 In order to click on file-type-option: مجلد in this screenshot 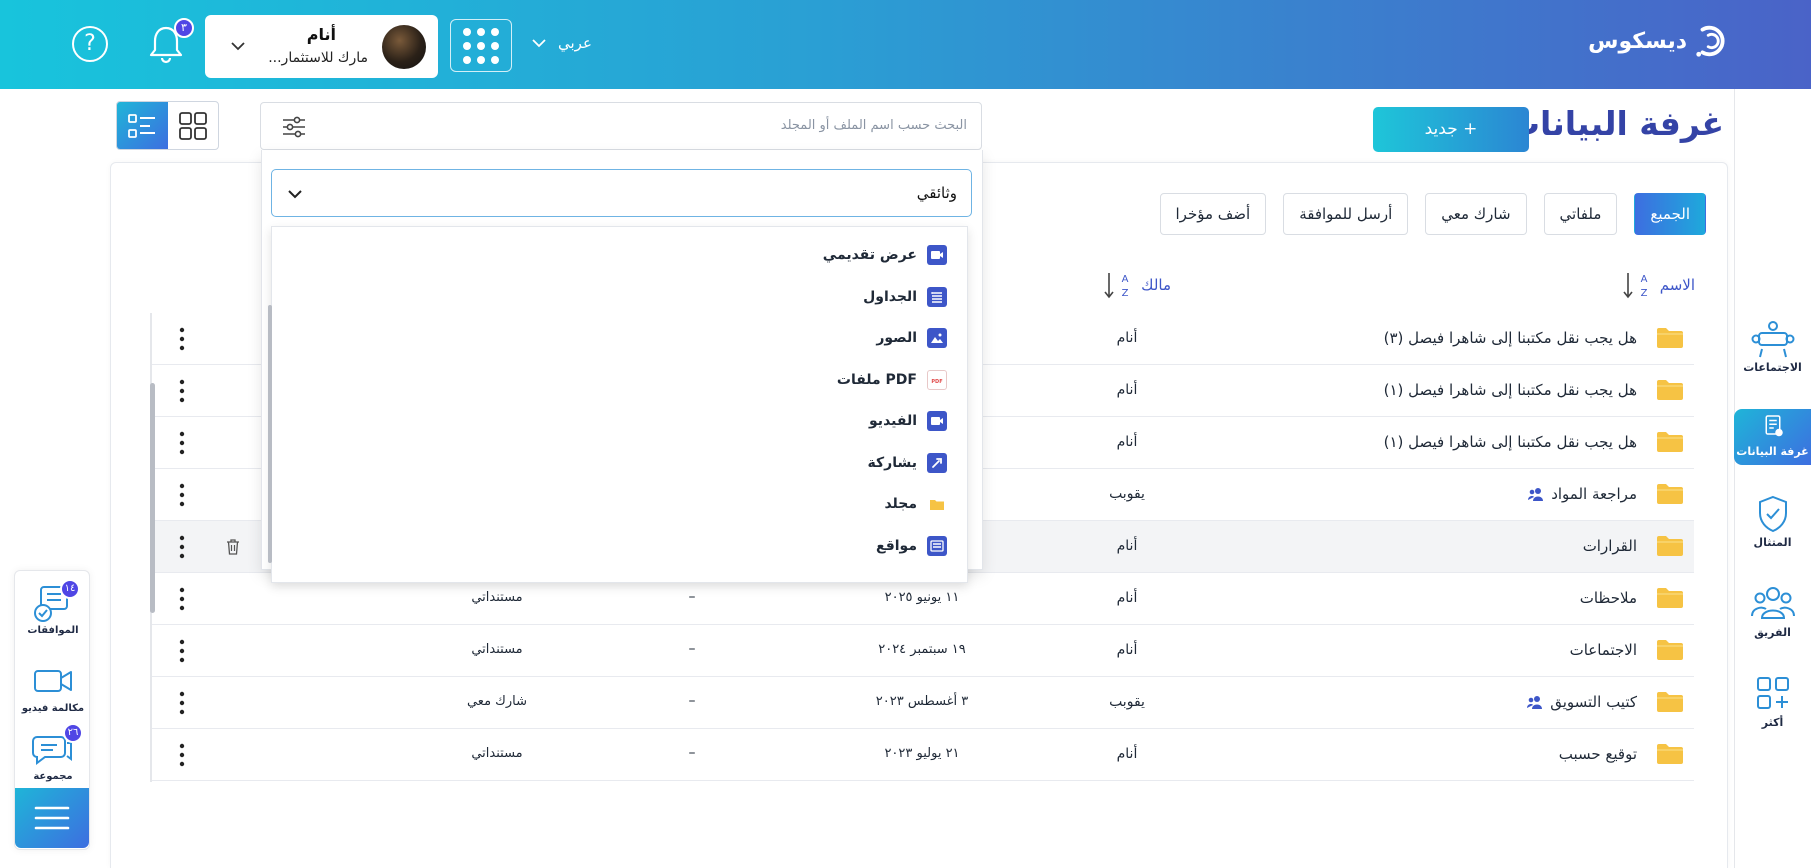, I will do `click(915, 504)`.